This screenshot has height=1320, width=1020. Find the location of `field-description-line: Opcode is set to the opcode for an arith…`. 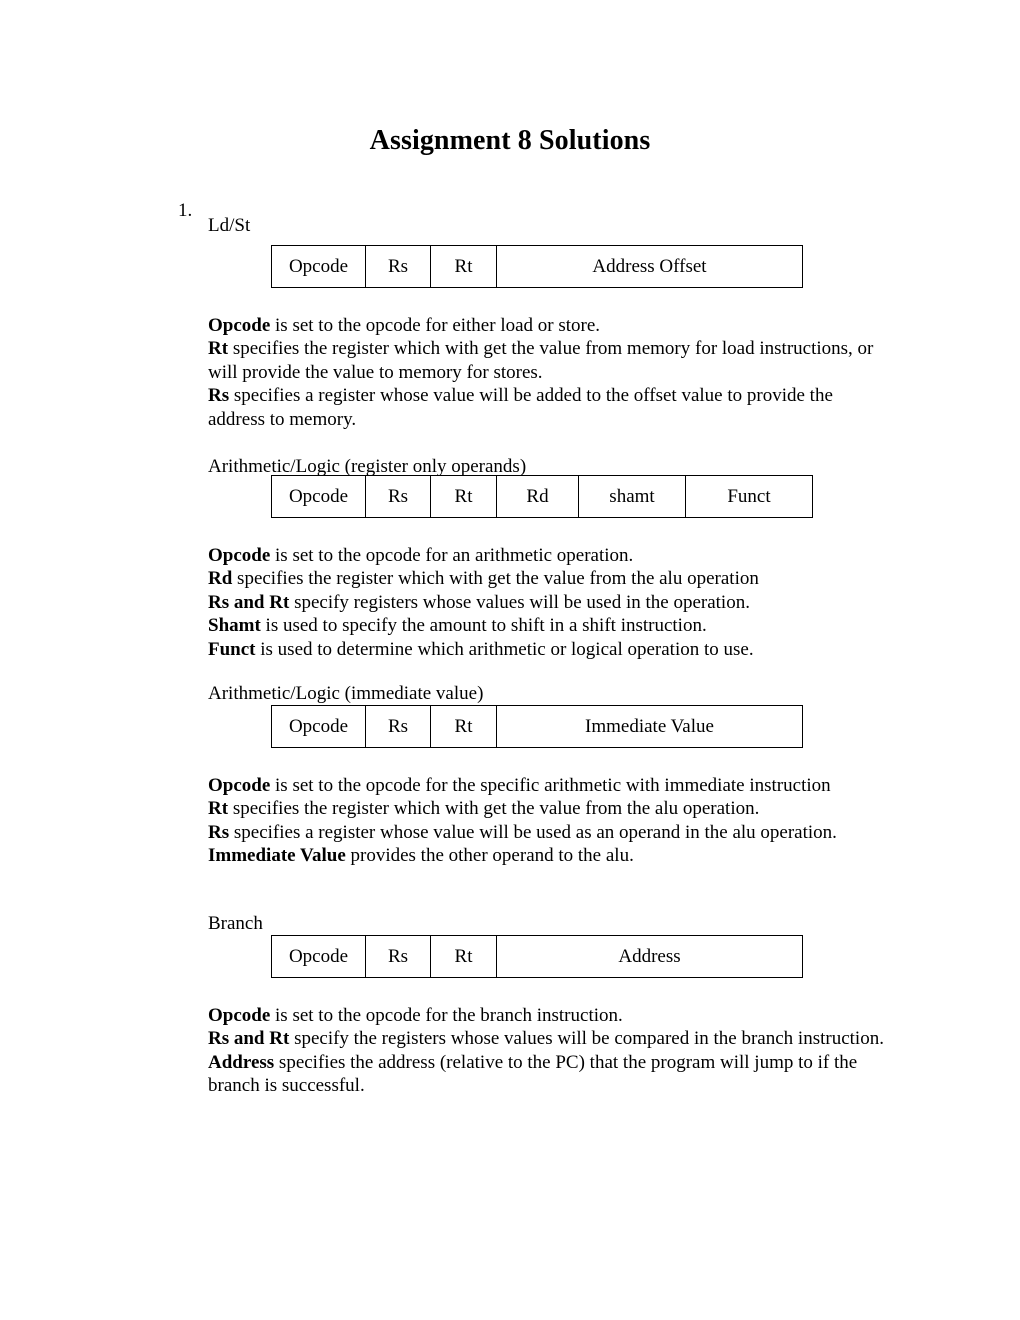

field-description-line: Opcode is set to the opcode for an arith… is located at coordinates (548, 555).